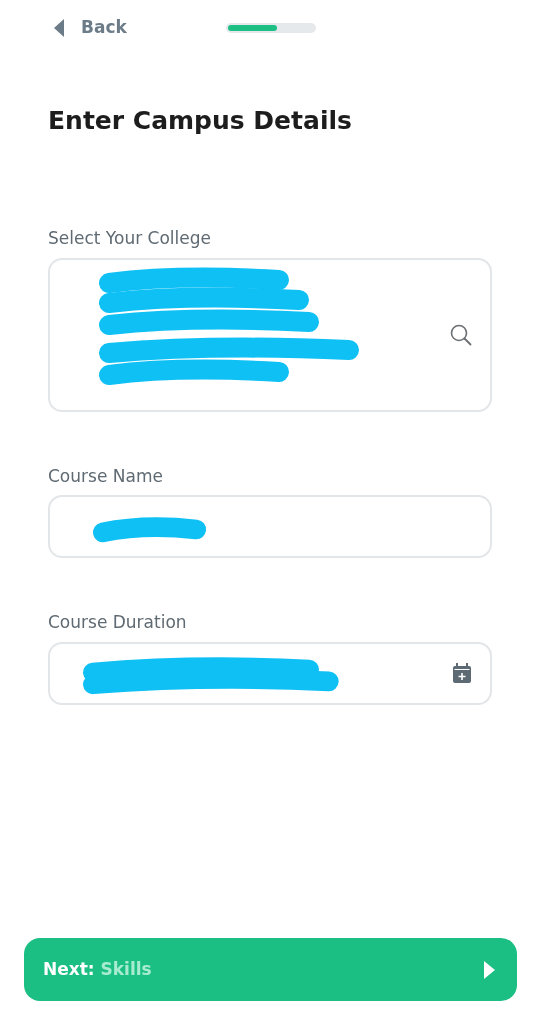  Describe the element at coordinates (489, 969) in the screenshot. I see `play-arrow-icon` at that location.